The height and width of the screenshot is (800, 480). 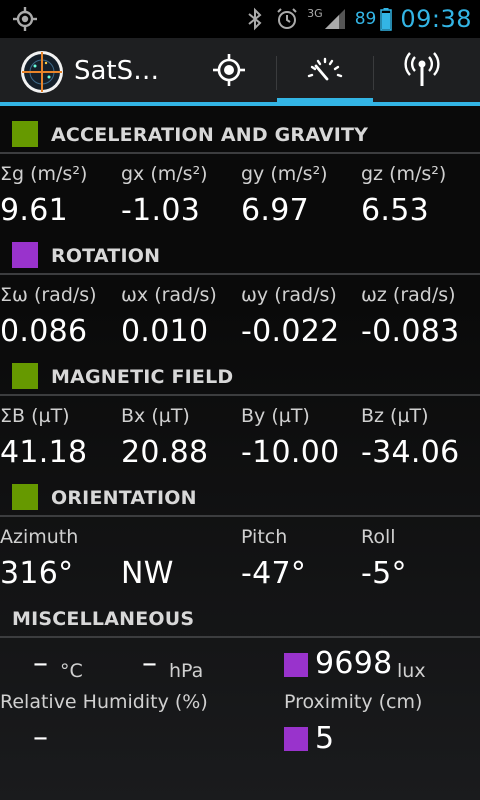 I want to click on tab-gps, so click(x=229, y=70).